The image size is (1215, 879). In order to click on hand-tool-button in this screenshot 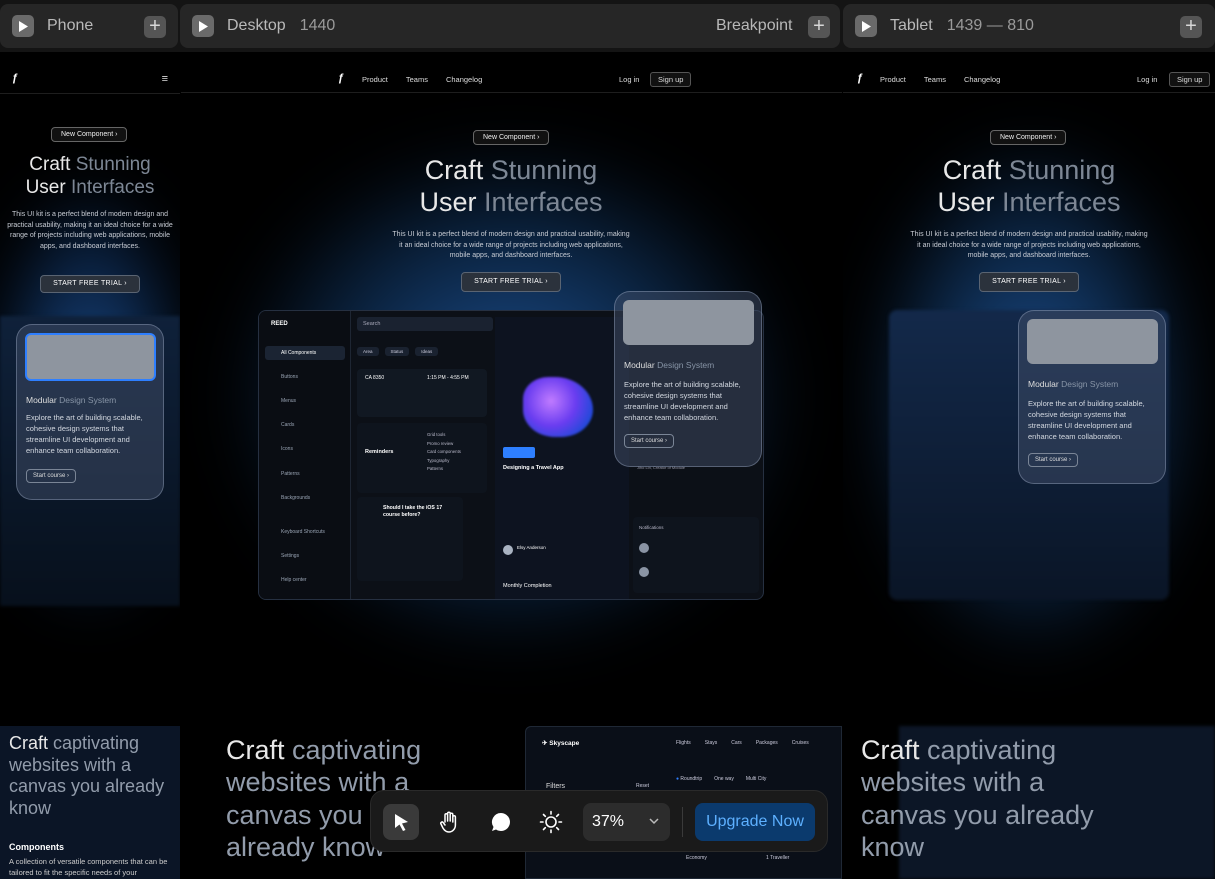, I will do `click(449, 822)`.